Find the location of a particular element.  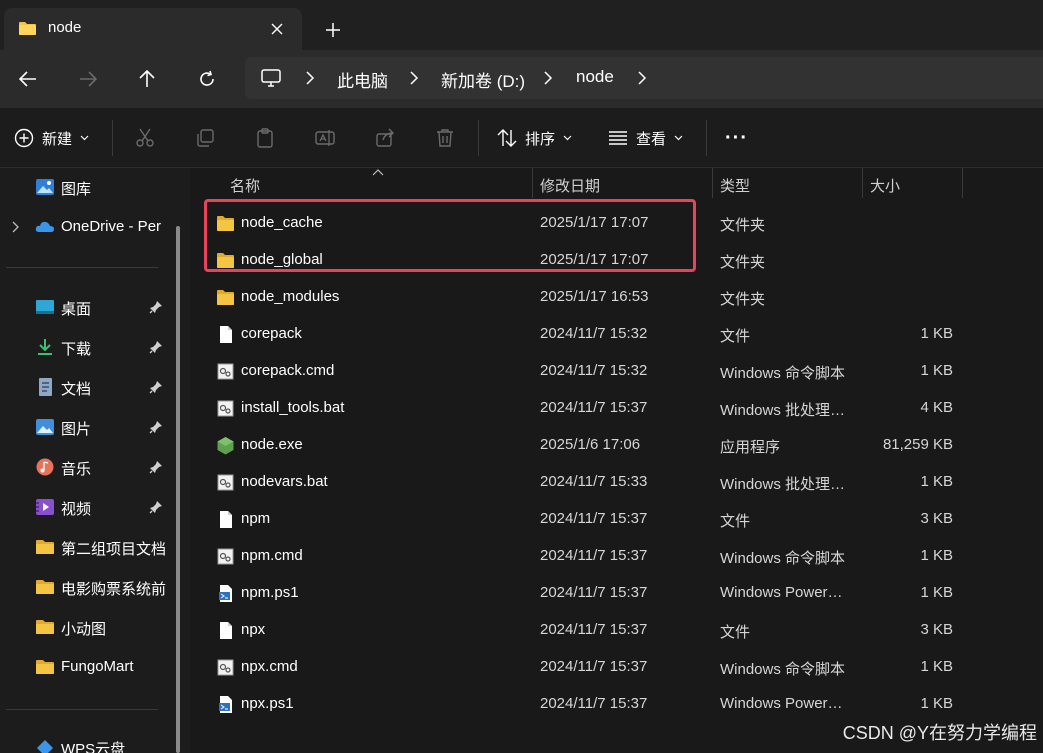

sidebar-item-folder-group2: 第二组项目文档 is located at coordinates (89, 547).